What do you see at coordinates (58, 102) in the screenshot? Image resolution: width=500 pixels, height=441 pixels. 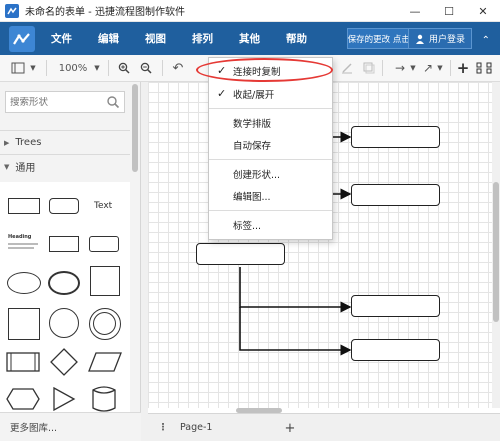 I see `search-input` at bounding box center [58, 102].